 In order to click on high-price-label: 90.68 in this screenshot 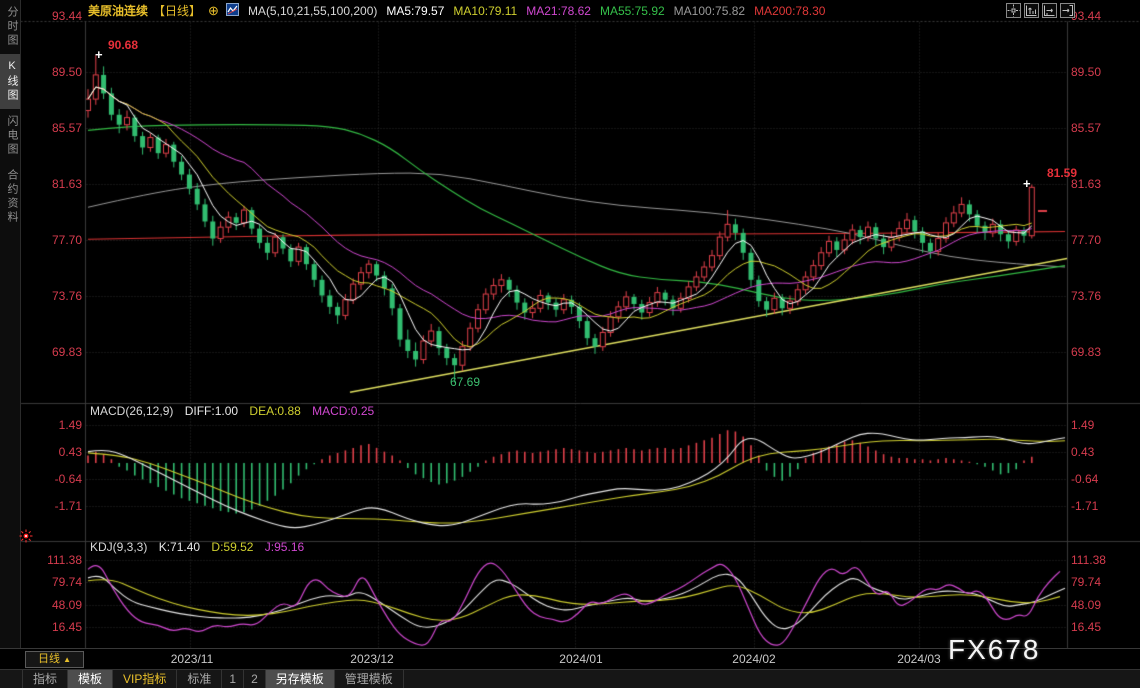, I will do `click(123, 45)`.